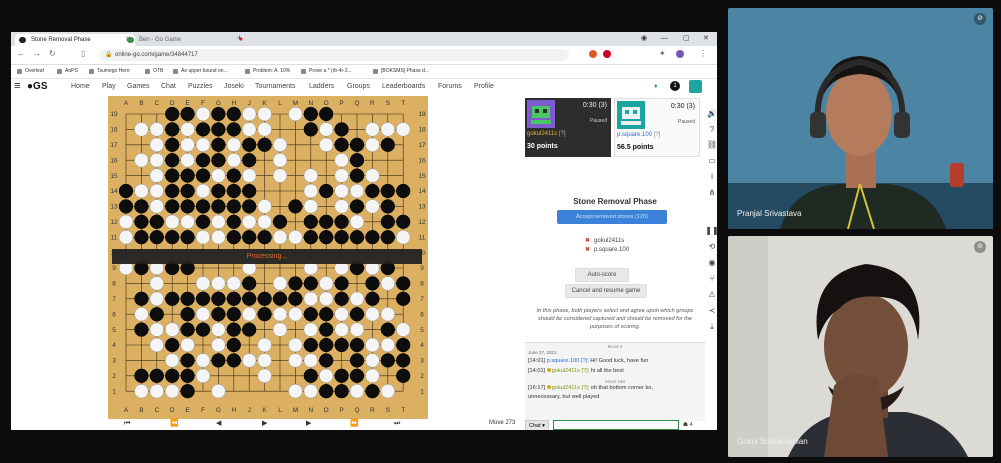  Describe the element at coordinates (602, 275) in the screenshot. I see `auto-score-button: Auto-score` at that location.